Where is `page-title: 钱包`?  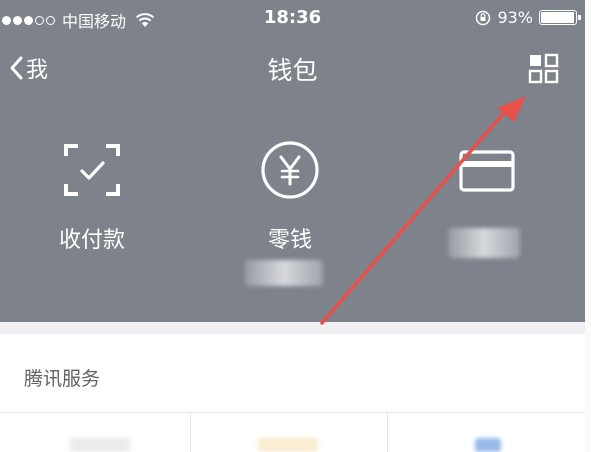 page-title: 钱包 is located at coordinates (292, 70).